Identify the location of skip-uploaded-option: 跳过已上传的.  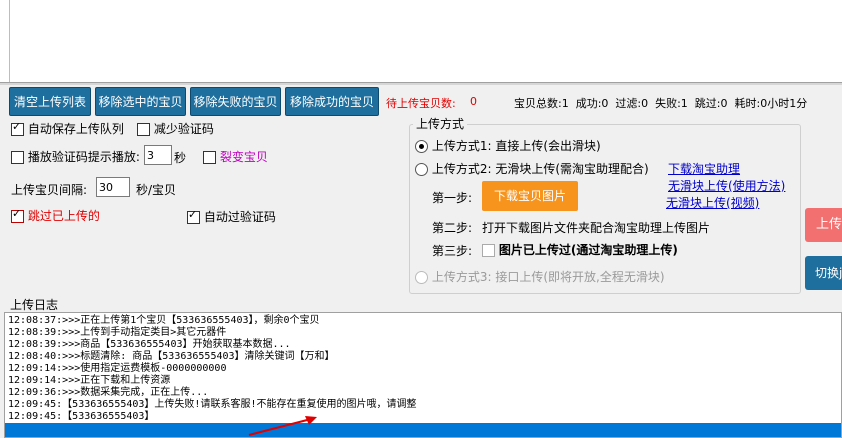
(55, 215).